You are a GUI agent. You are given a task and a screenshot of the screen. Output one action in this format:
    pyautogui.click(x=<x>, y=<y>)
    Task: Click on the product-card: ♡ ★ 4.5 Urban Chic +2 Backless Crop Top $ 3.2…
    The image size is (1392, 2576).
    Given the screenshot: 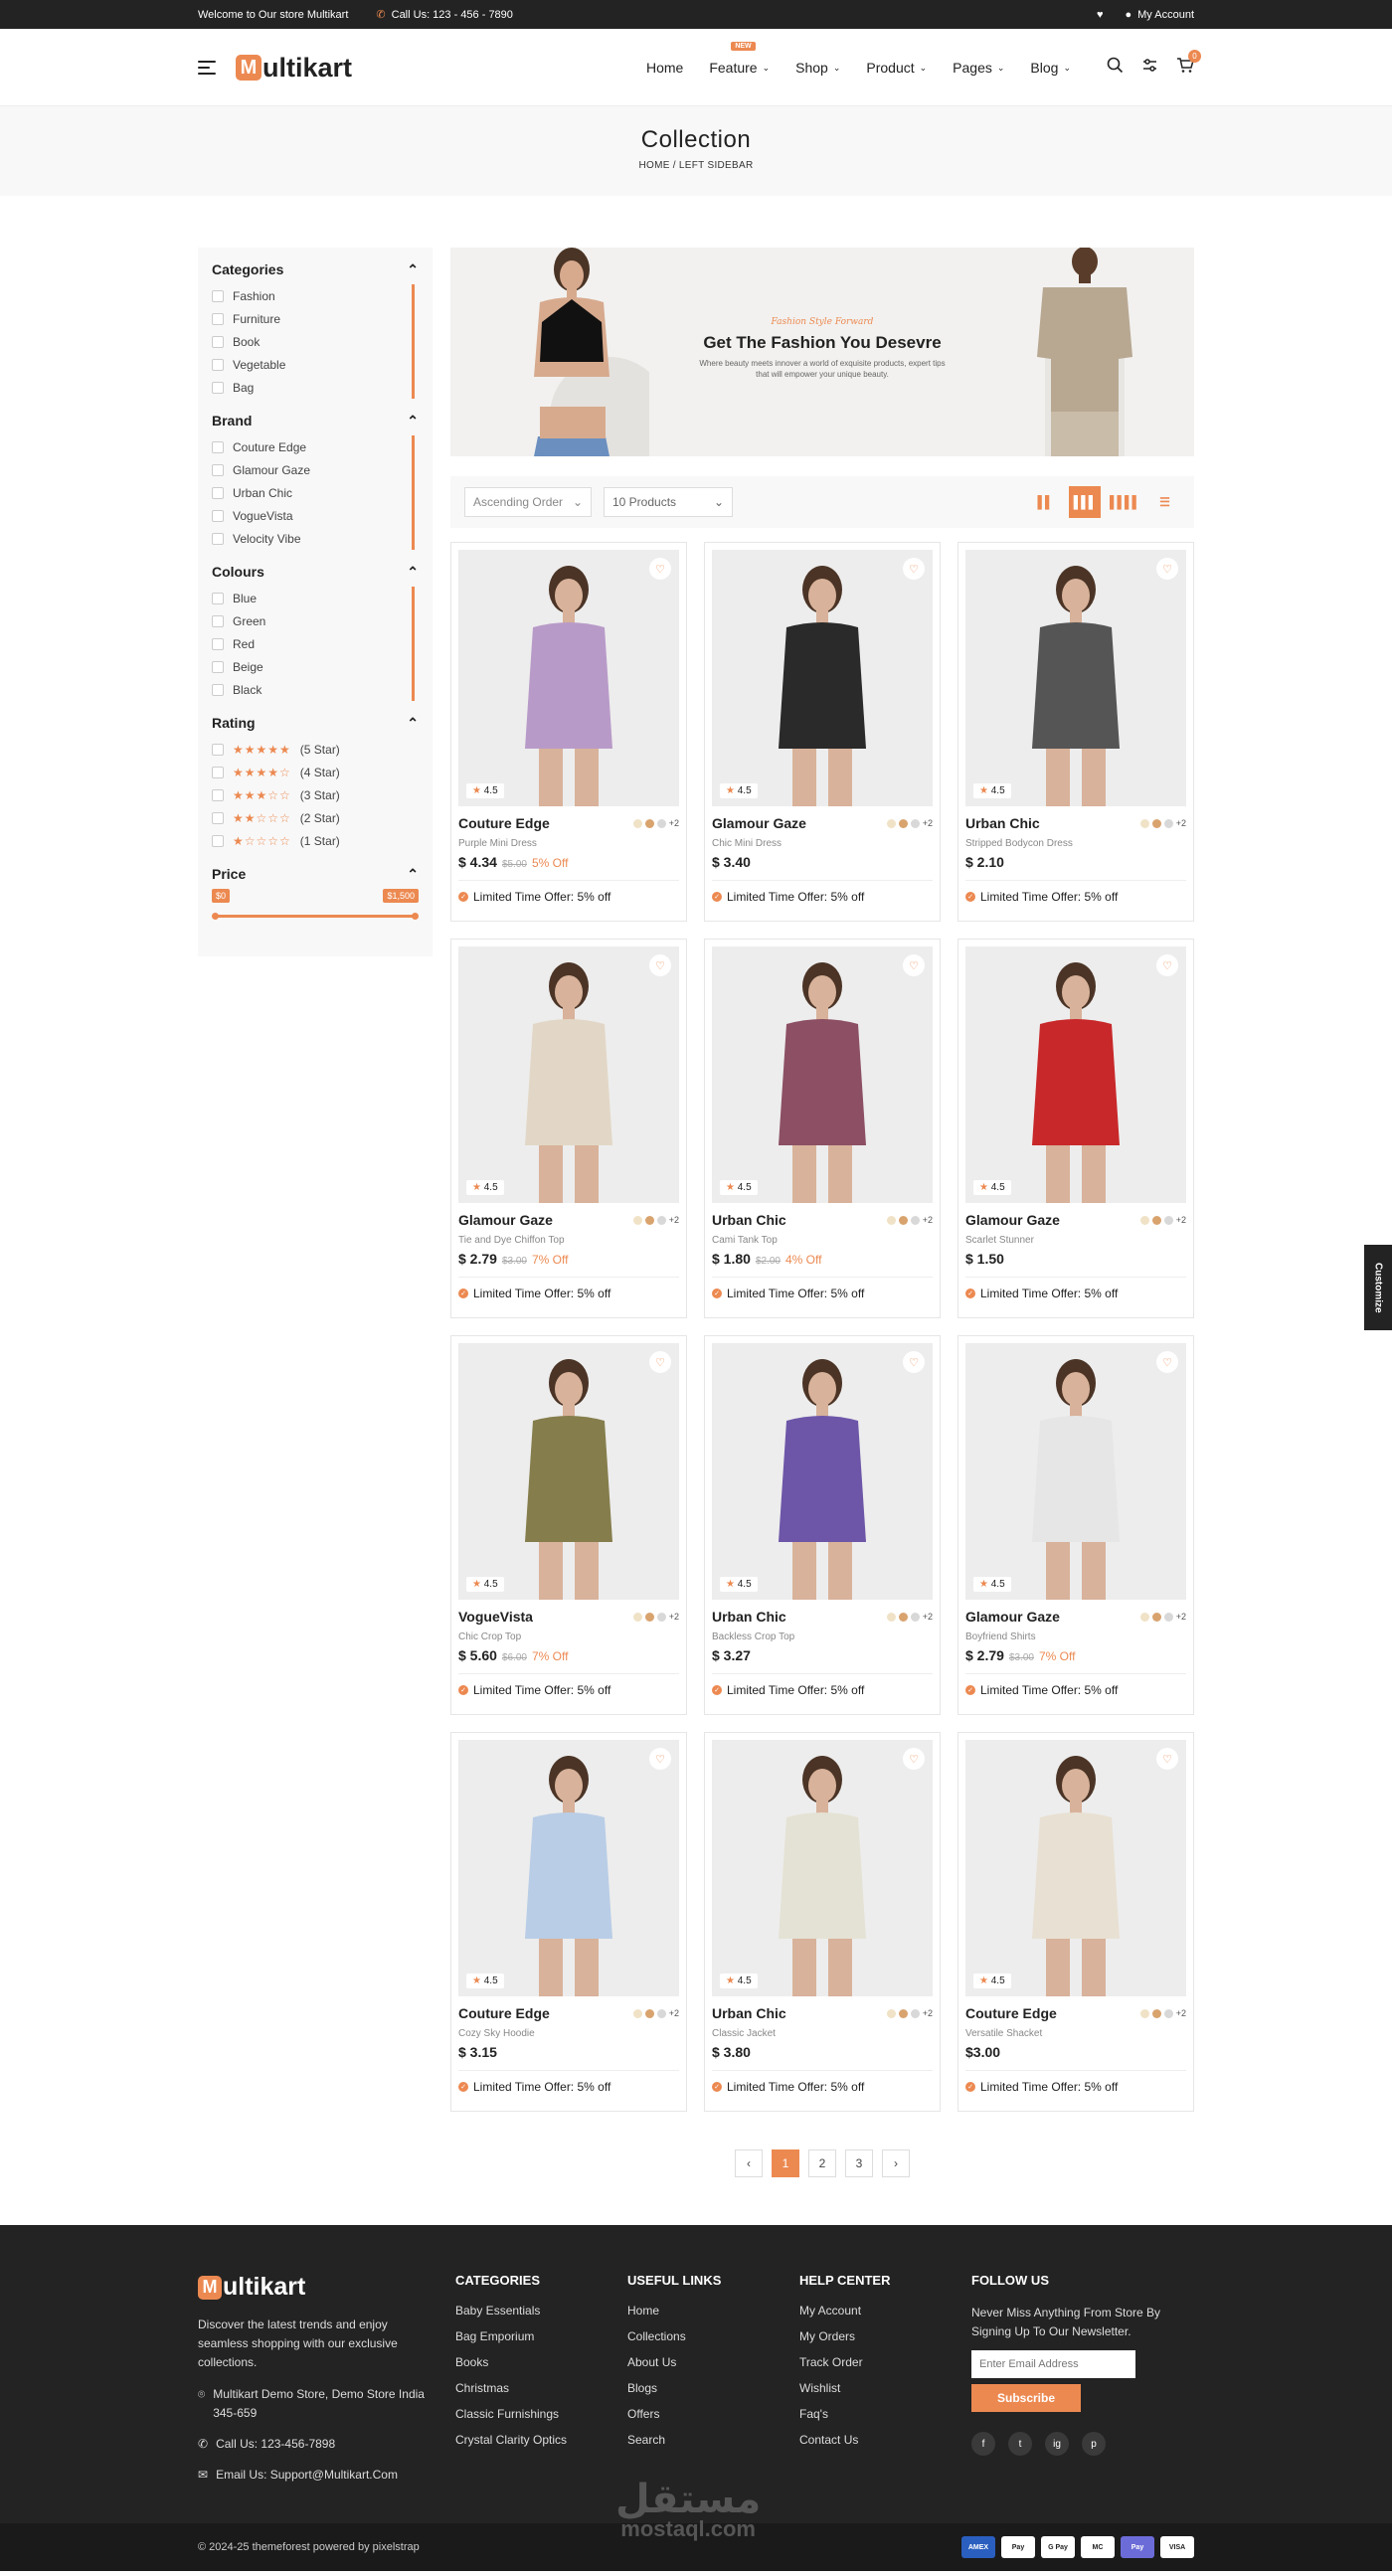 What is the action you would take?
    pyautogui.click(x=823, y=1525)
    